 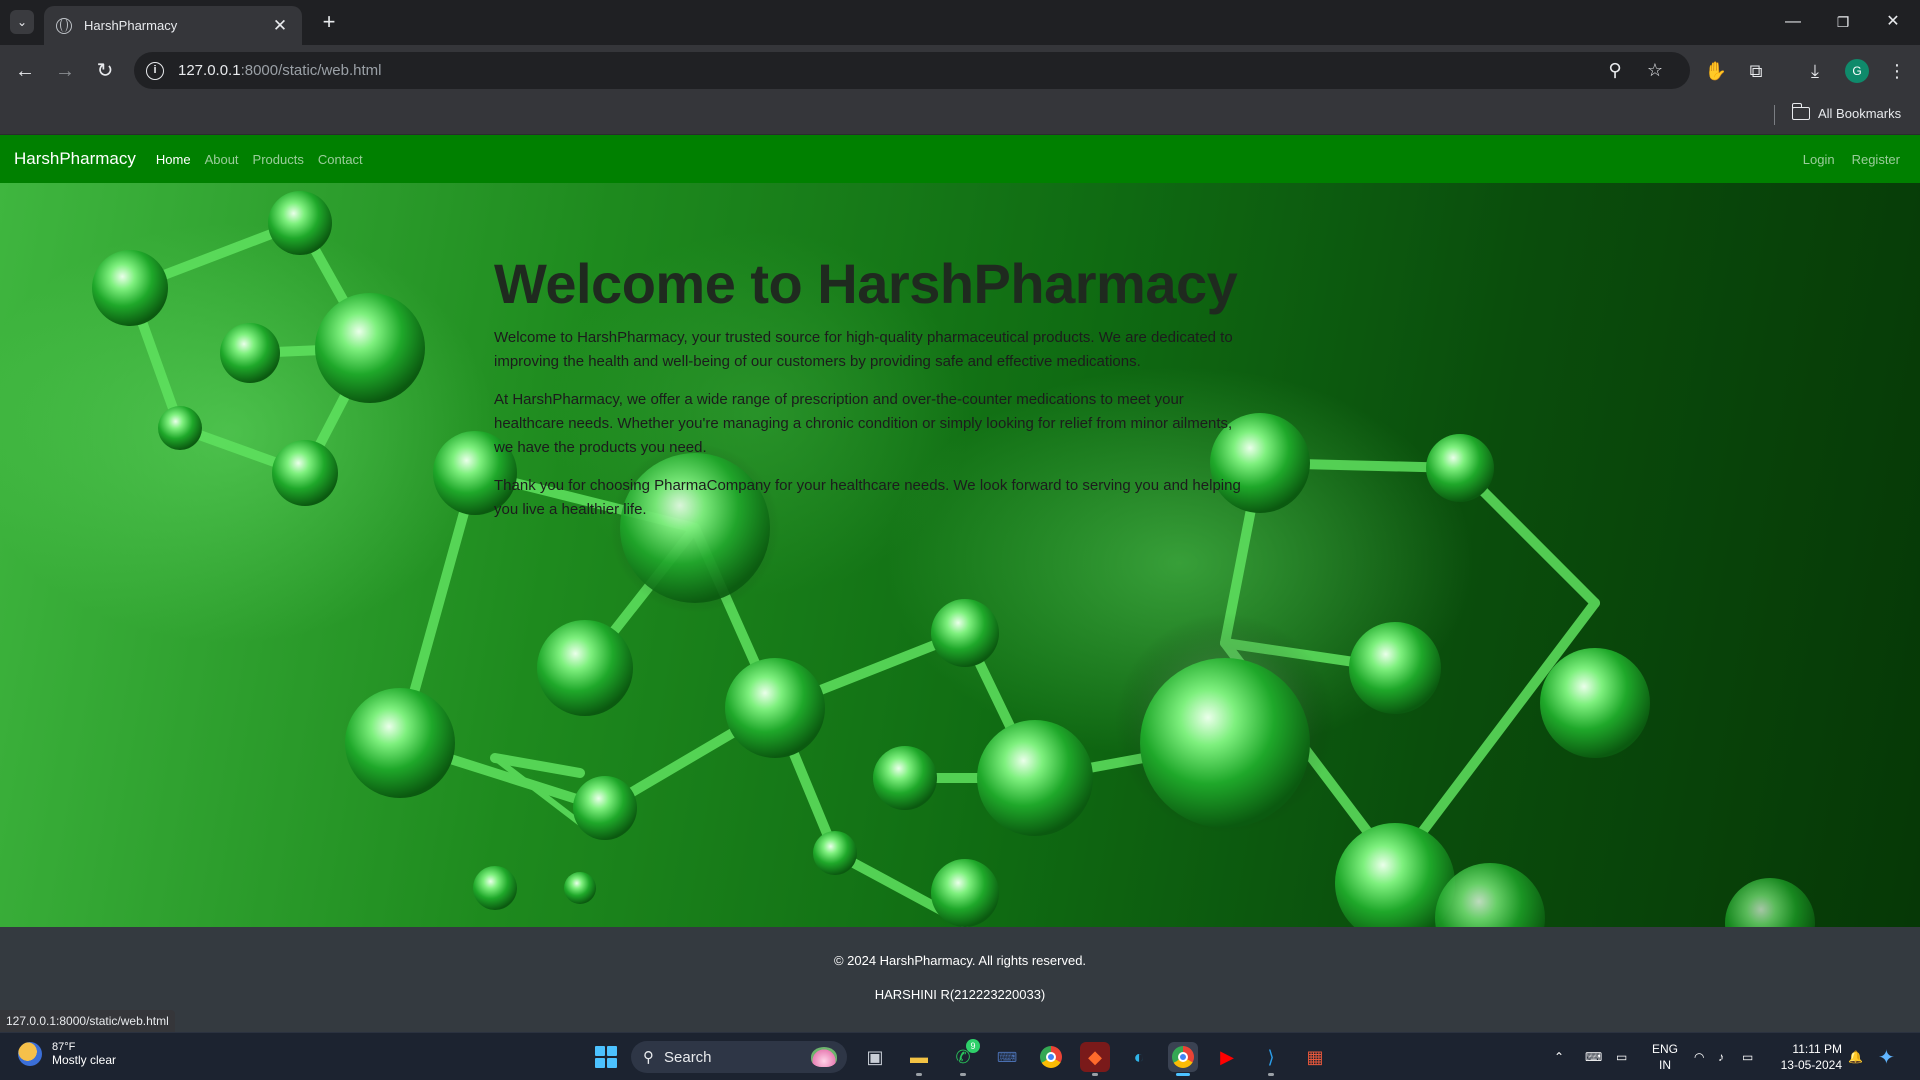 I want to click on chrome-icon, so click(x=1051, y=1057).